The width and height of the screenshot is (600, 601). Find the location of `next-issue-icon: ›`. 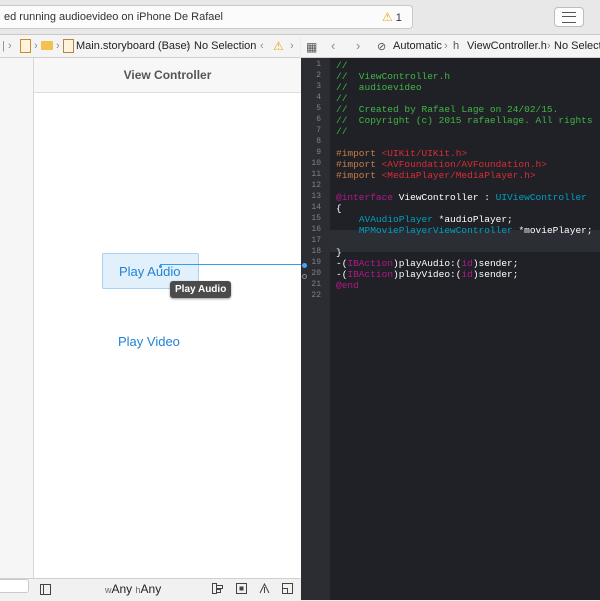

next-issue-icon: › is located at coordinates (292, 46).